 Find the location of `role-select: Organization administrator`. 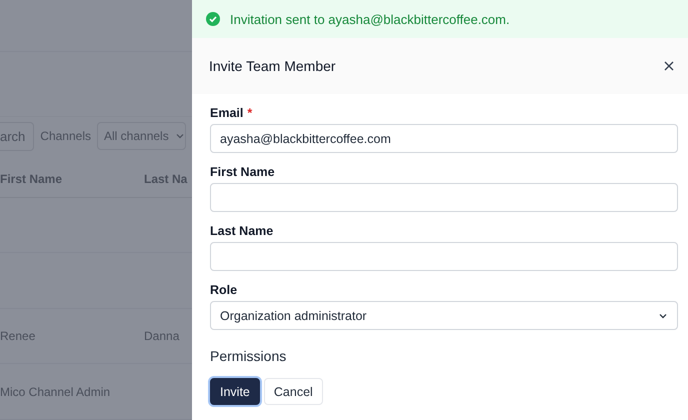

role-select: Organization administrator is located at coordinates (444, 315).